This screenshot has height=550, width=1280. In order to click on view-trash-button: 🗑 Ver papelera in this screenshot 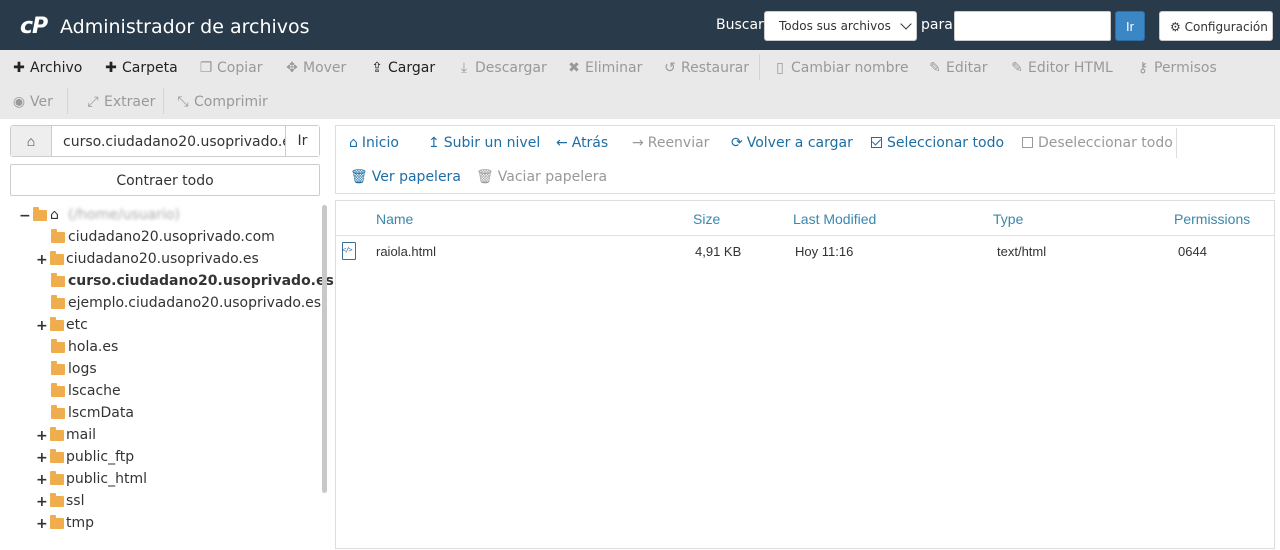, I will do `click(405, 177)`.